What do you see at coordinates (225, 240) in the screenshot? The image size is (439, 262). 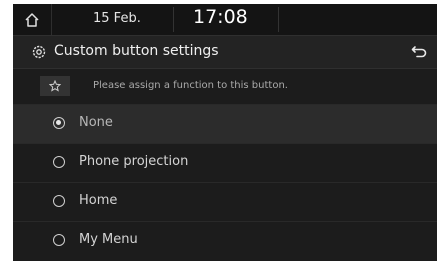 I see `option-my-menu: My Menu` at bounding box center [225, 240].